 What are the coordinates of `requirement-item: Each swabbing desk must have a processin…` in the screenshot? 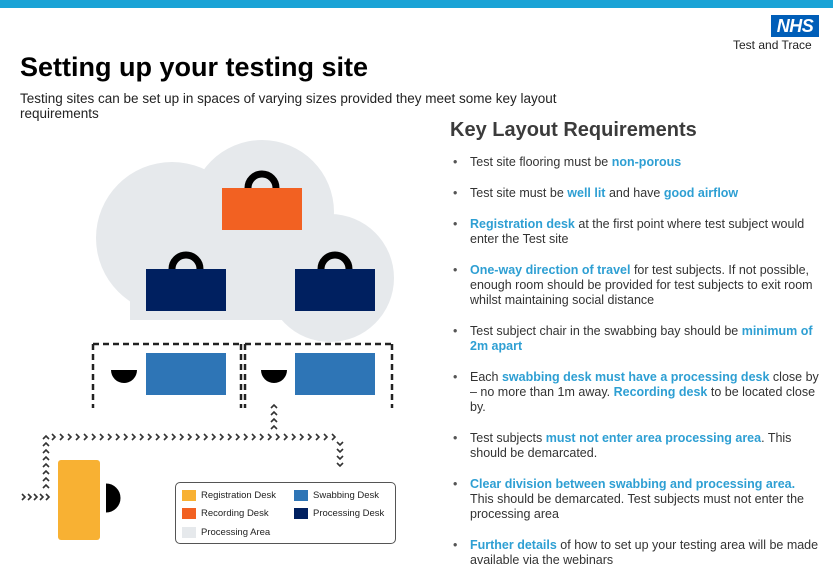 It's located at (635, 392).